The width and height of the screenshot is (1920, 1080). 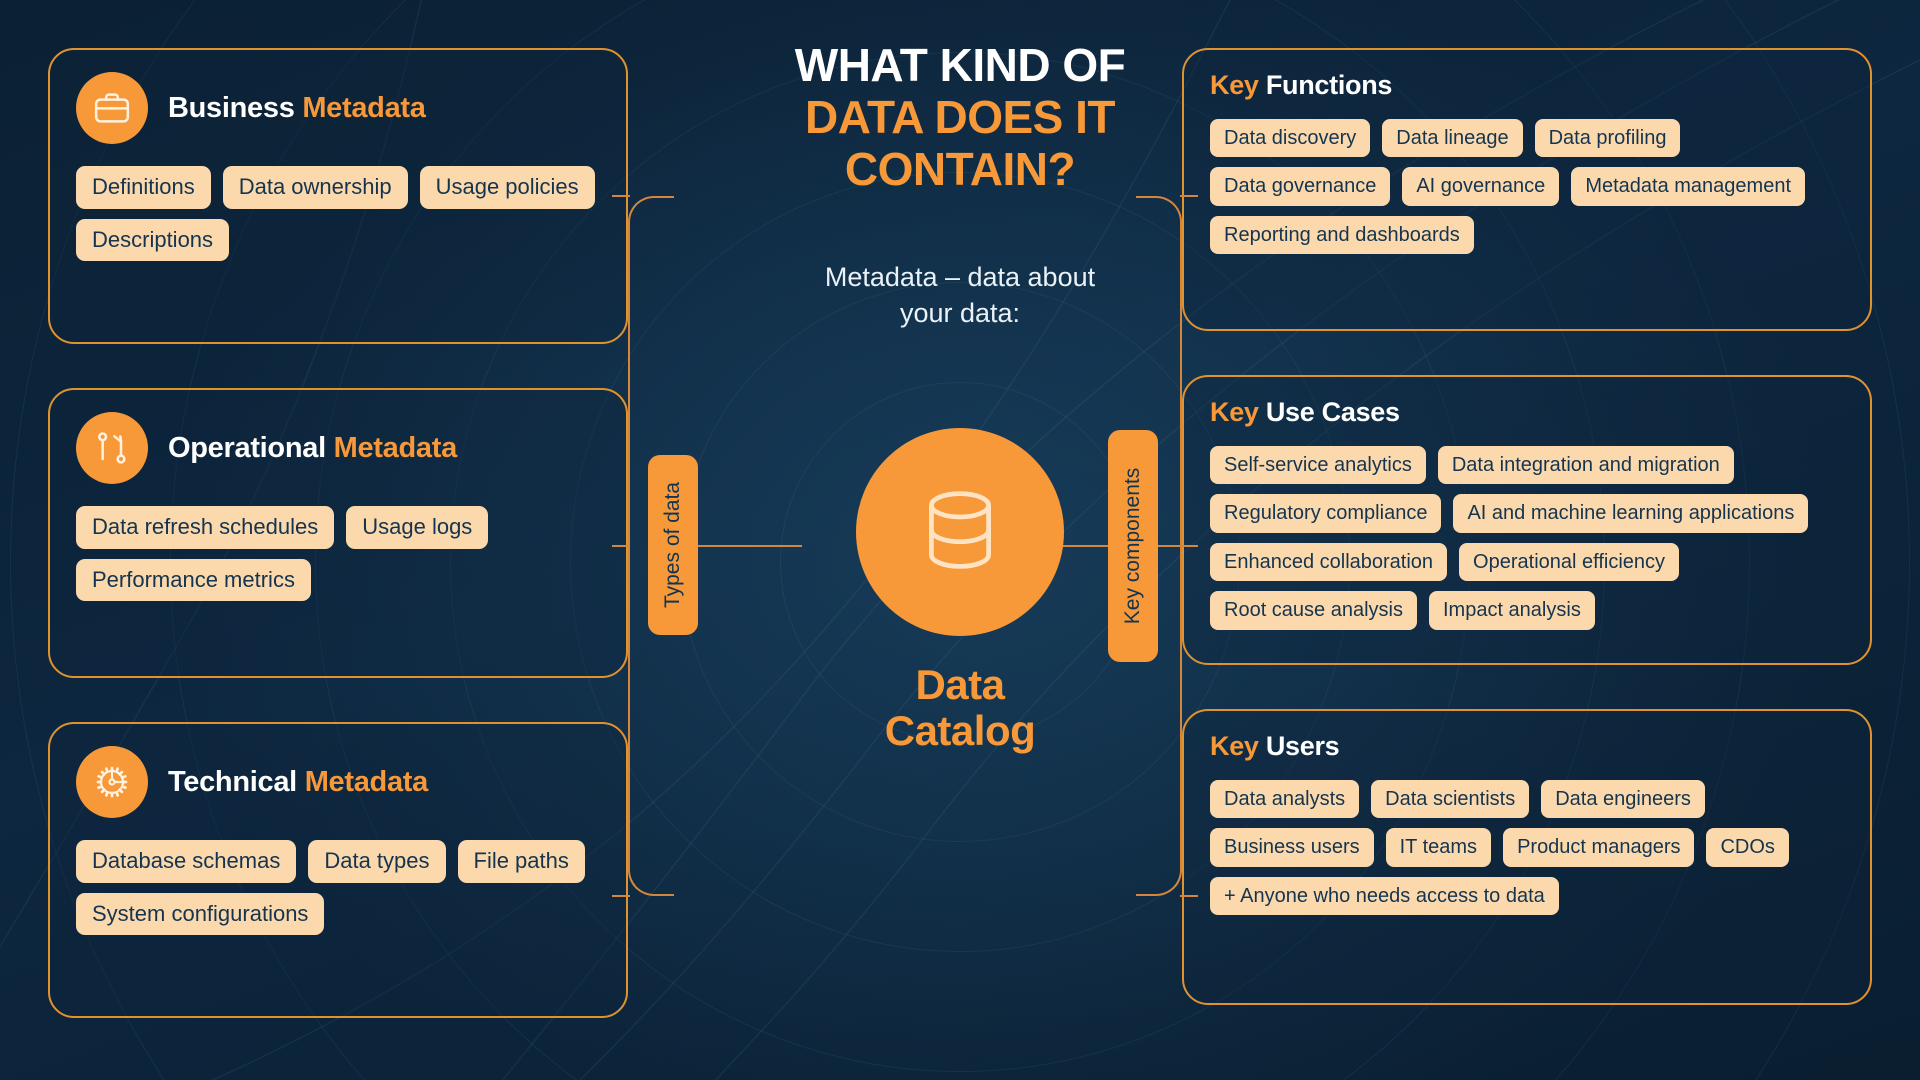 What do you see at coordinates (205, 527) in the screenshot?
I see `tag-item: Data refresh schedules` at bounding box center [205, 527].